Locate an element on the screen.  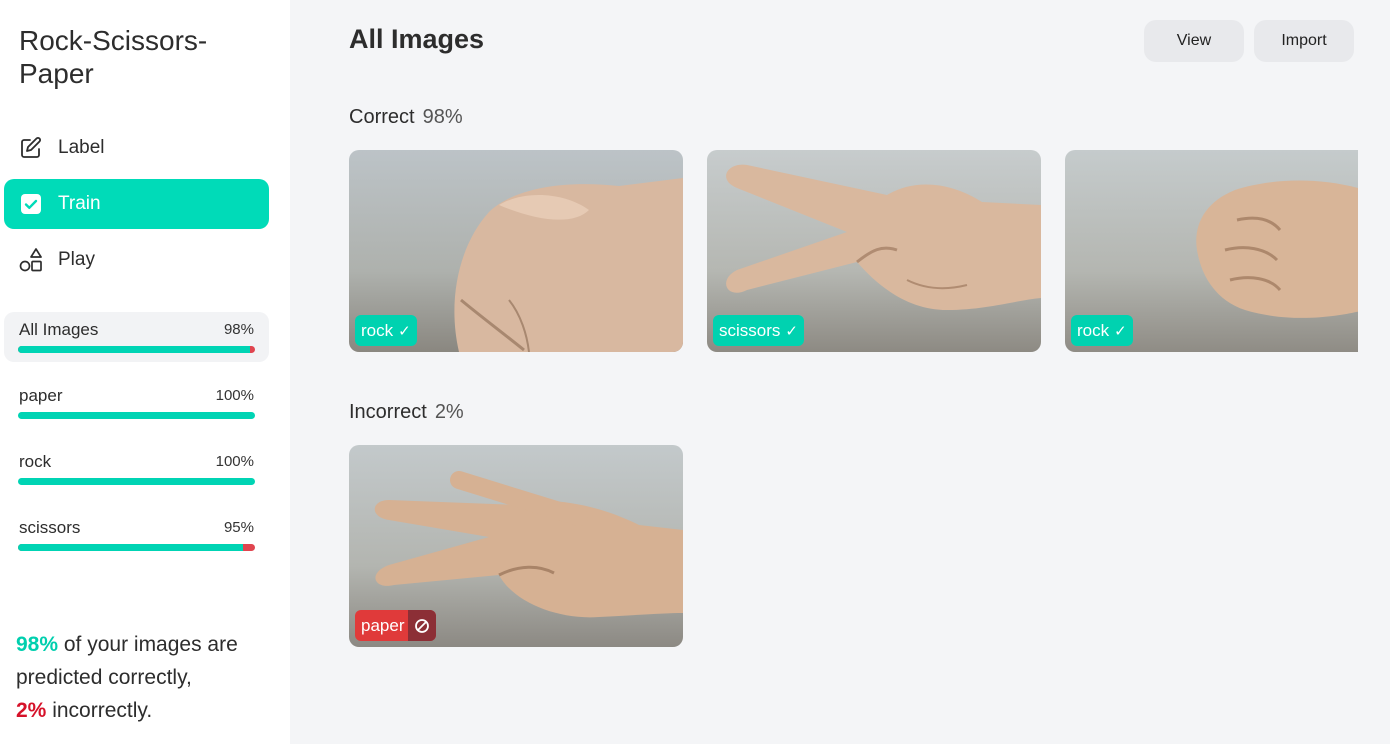
nav-label: Label is located at coordinates (81, 147).